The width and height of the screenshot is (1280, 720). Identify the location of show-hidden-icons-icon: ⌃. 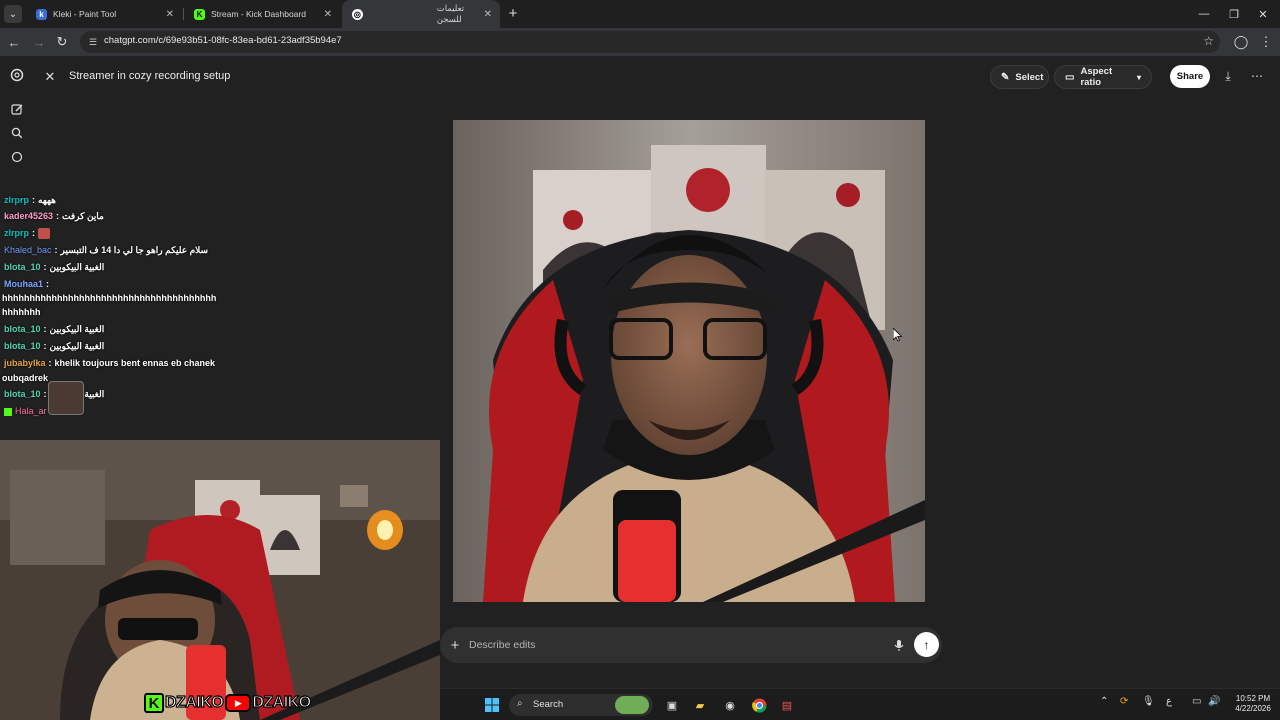
(1104, 701).